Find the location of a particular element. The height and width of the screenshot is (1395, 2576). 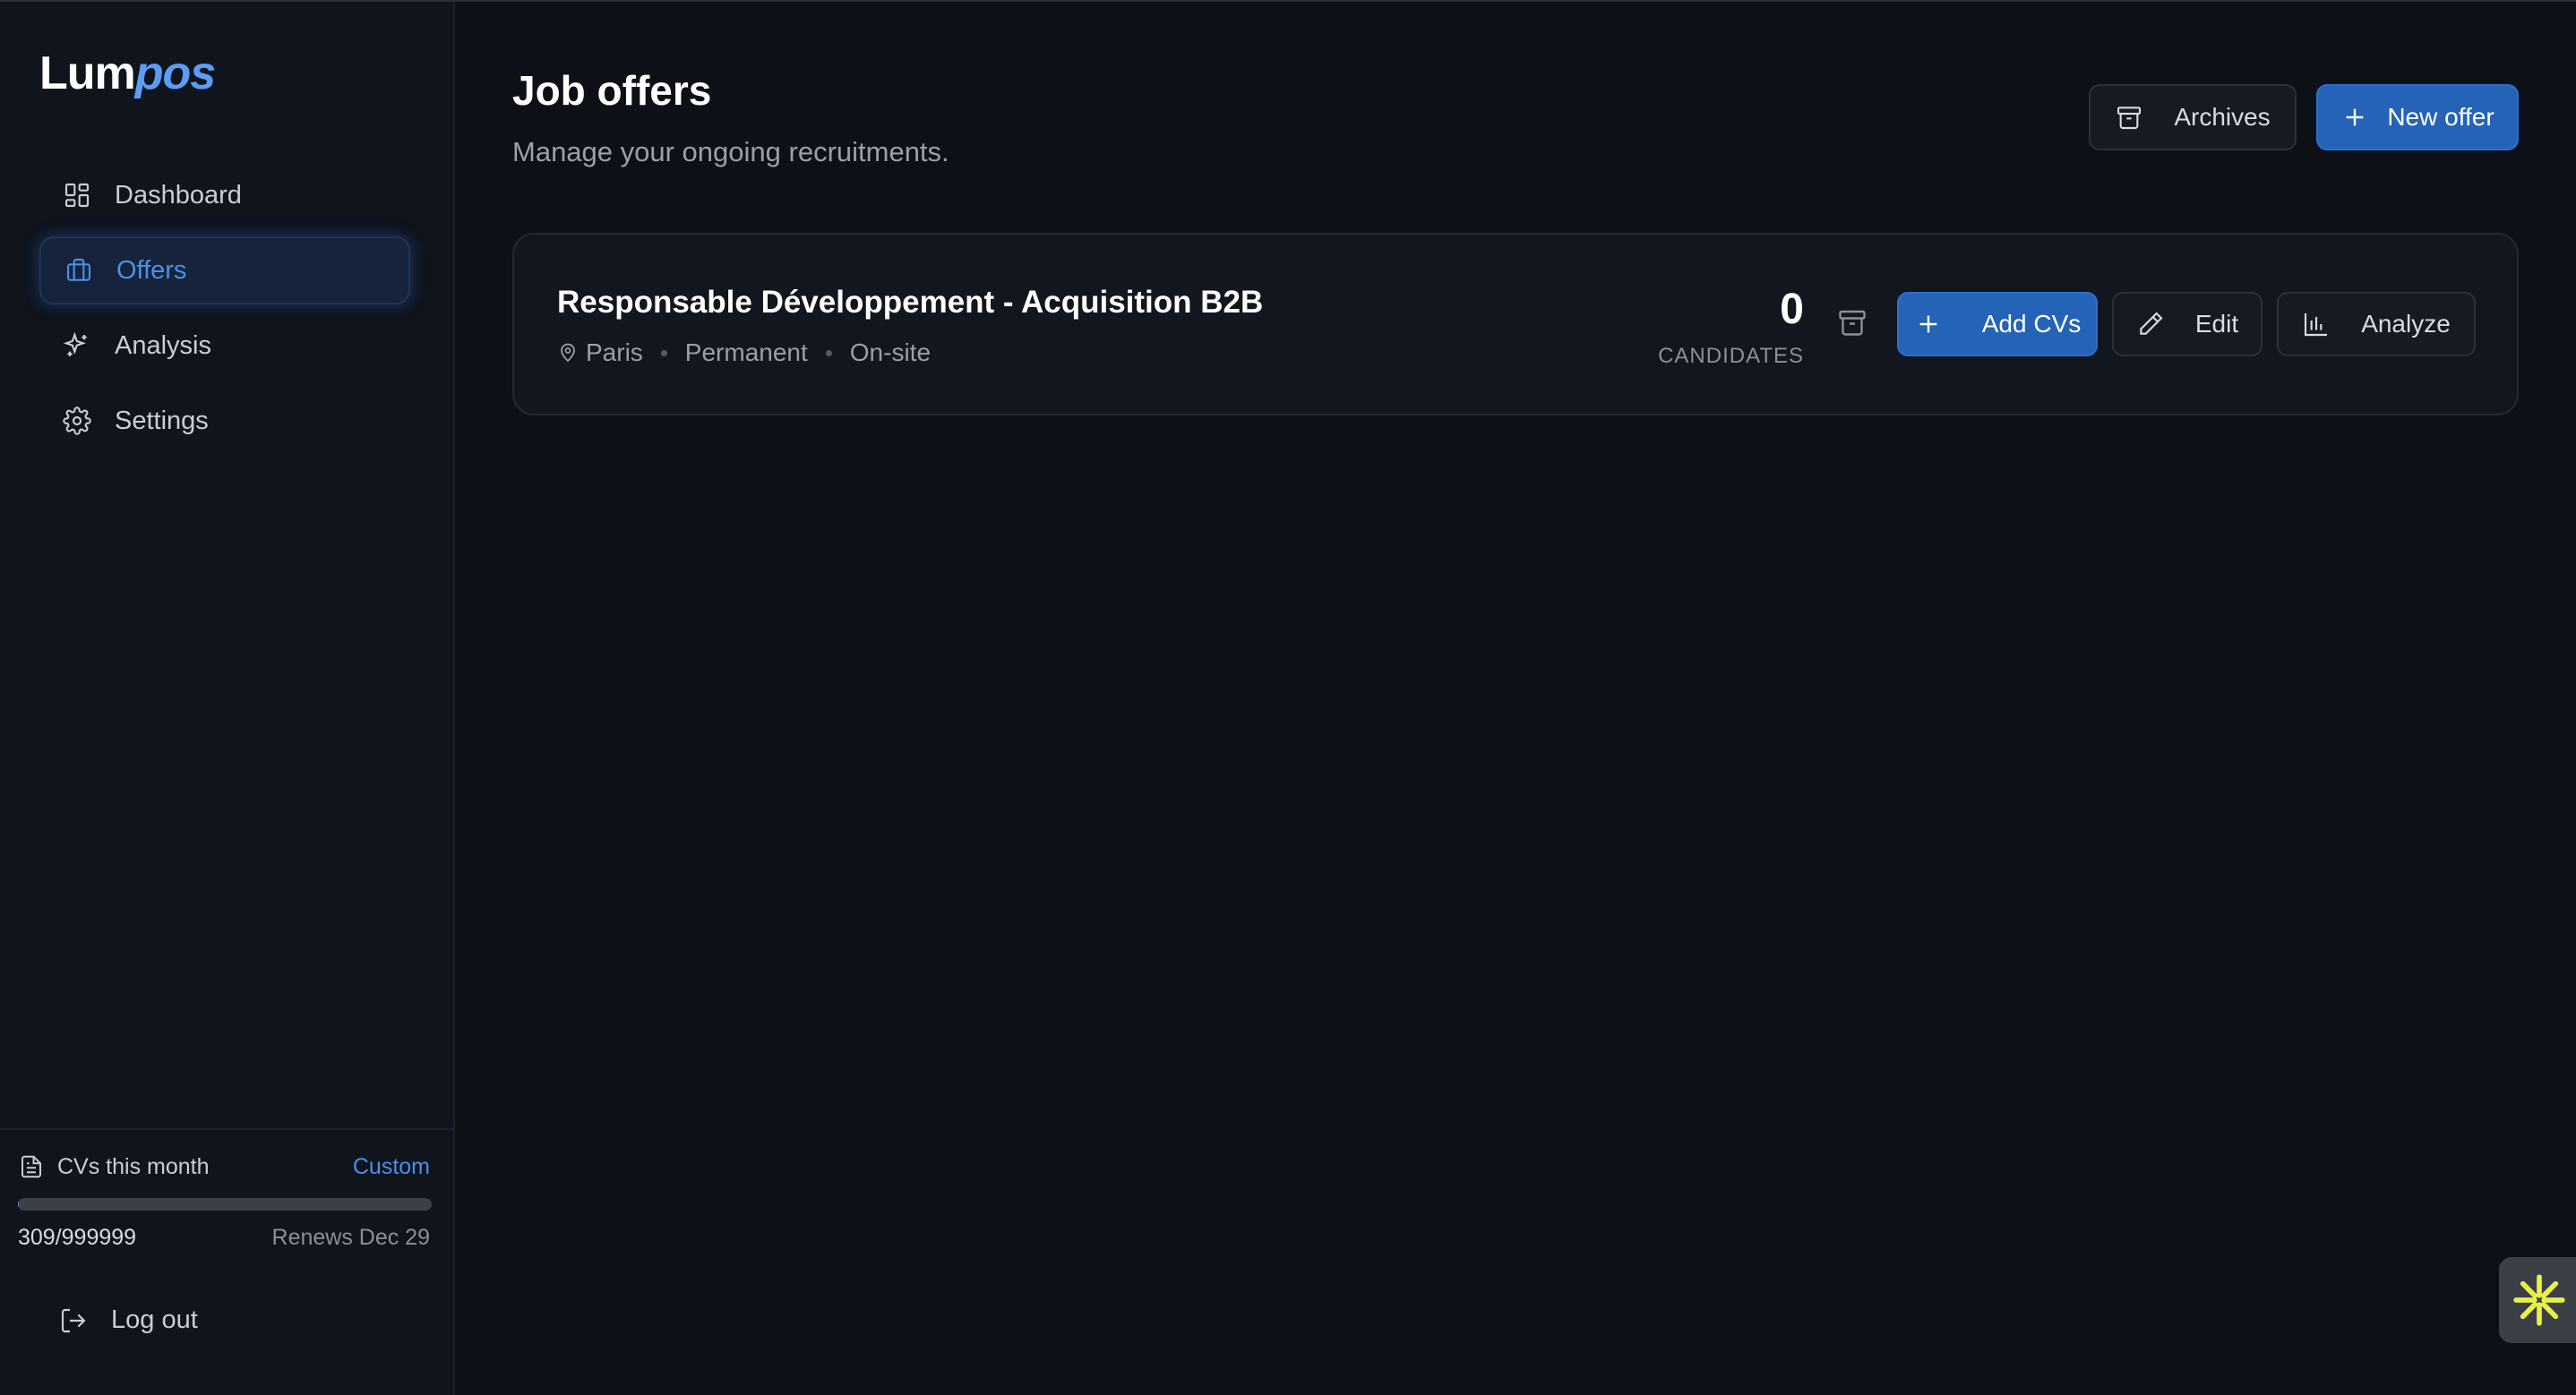

sidebar-item-analysis: Analysis is located at coordinates (224, 346).